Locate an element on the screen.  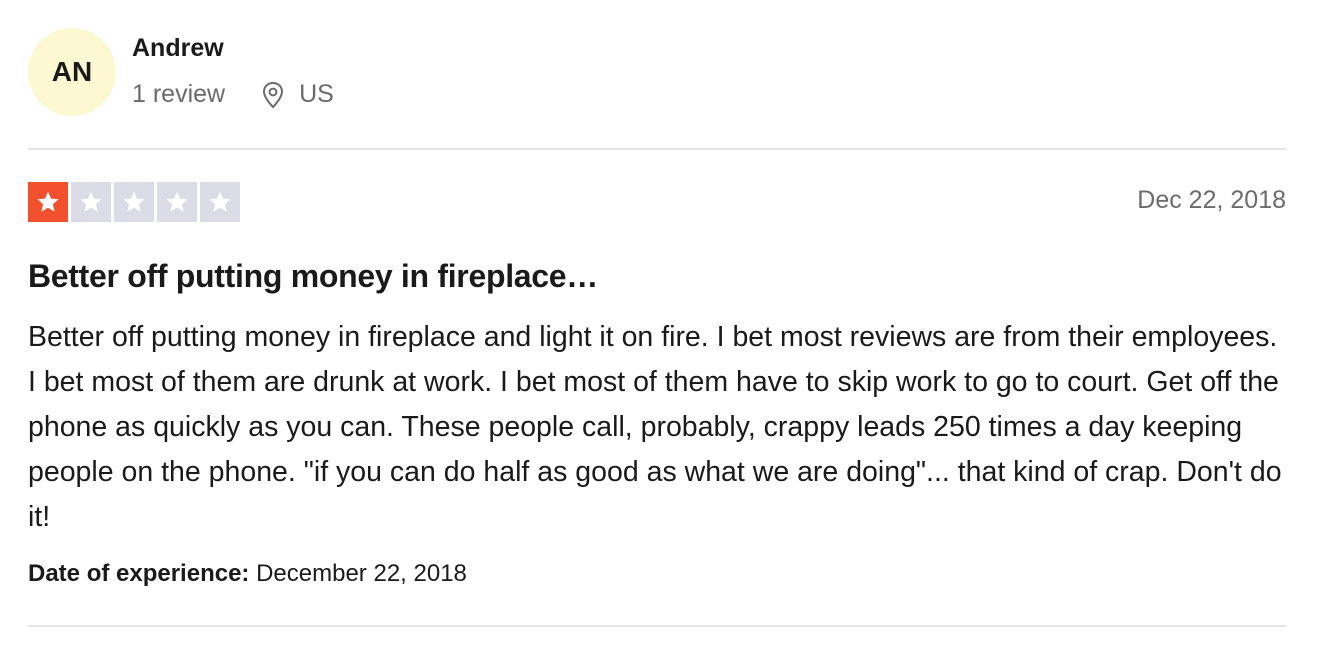
location-pin-icon is located at coordinates (273, 95).